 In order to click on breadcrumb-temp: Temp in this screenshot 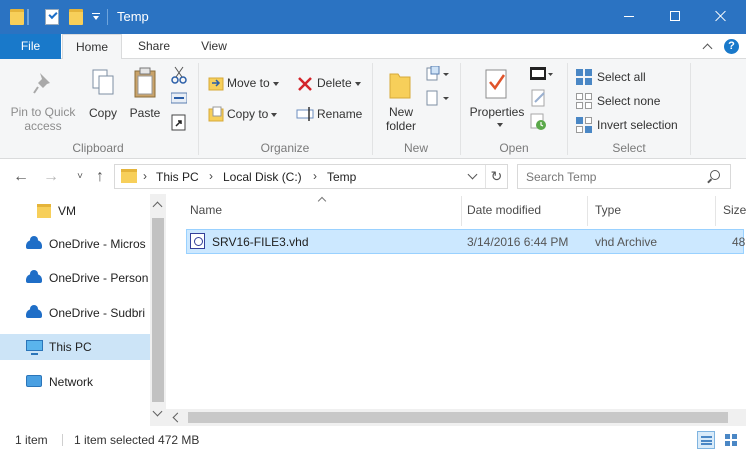, I will do `click(341, 177)`.